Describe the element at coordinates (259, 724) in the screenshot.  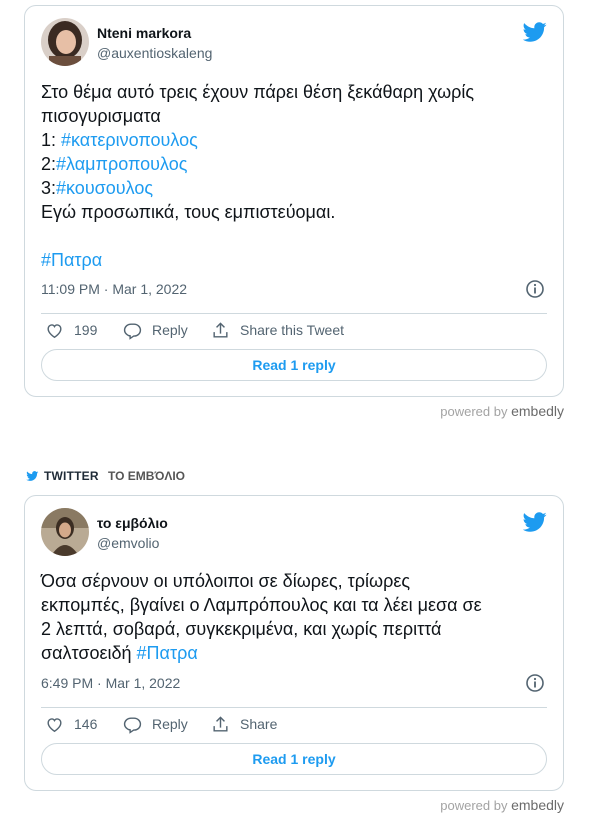
I see `share-label: Share` at that location.